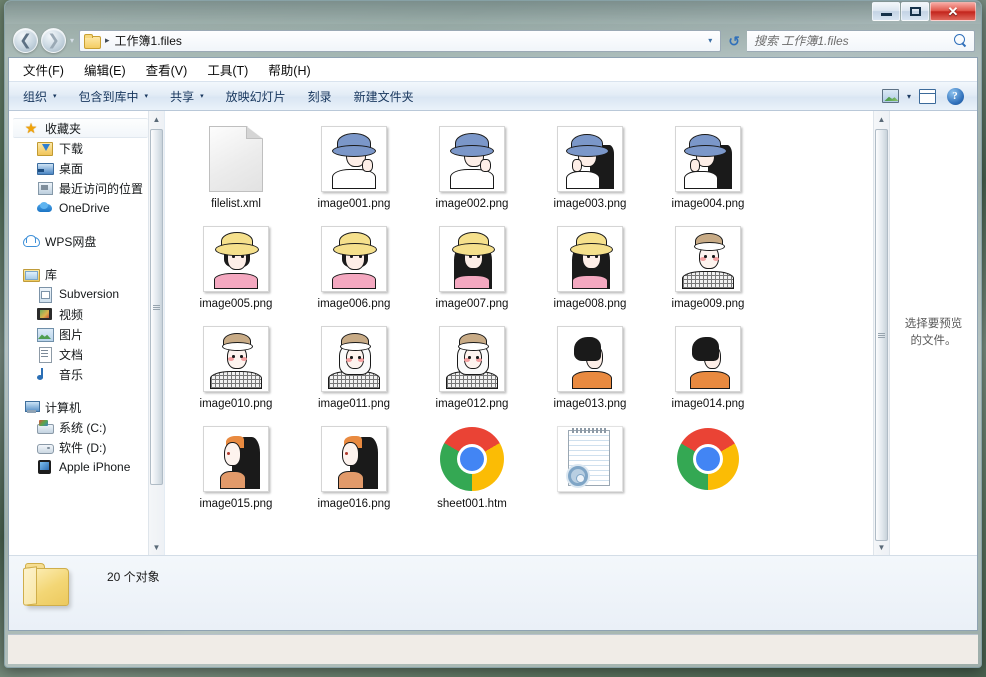  I want to click on file-item: image011.png, so click(354, 373).